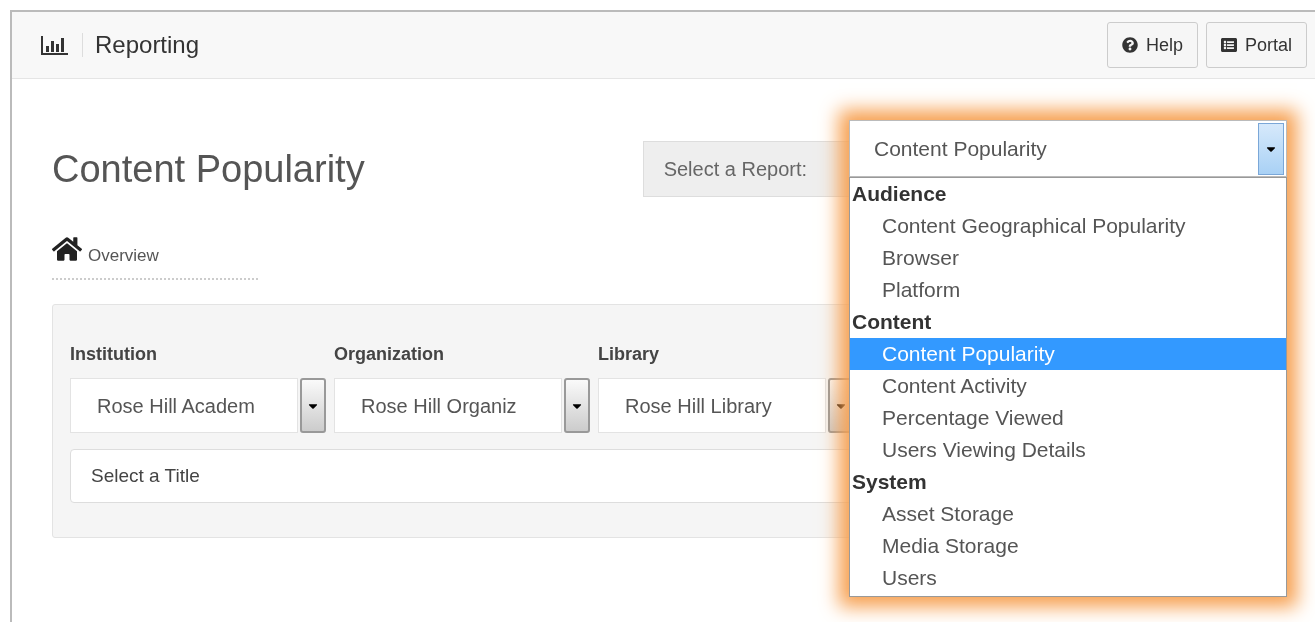 Image resolution: width=1315 pixels, height=622 pixels. What do you see at coordinates (1068, 290) in the screenshot?
I see `dropdown-option: Platform` at bounding box center [1068, 290].